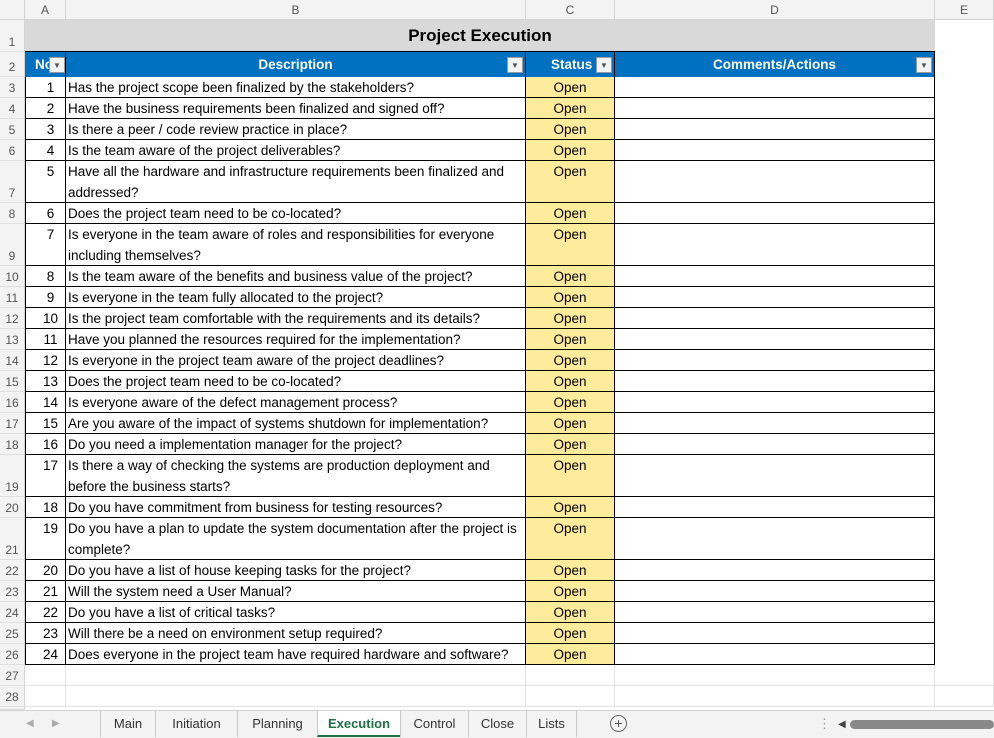 The image size is (994, 738). What do you see at coordinates (12, 213) in the screenshot?
I see `row-header: 8` at bounding box center [12, 213].